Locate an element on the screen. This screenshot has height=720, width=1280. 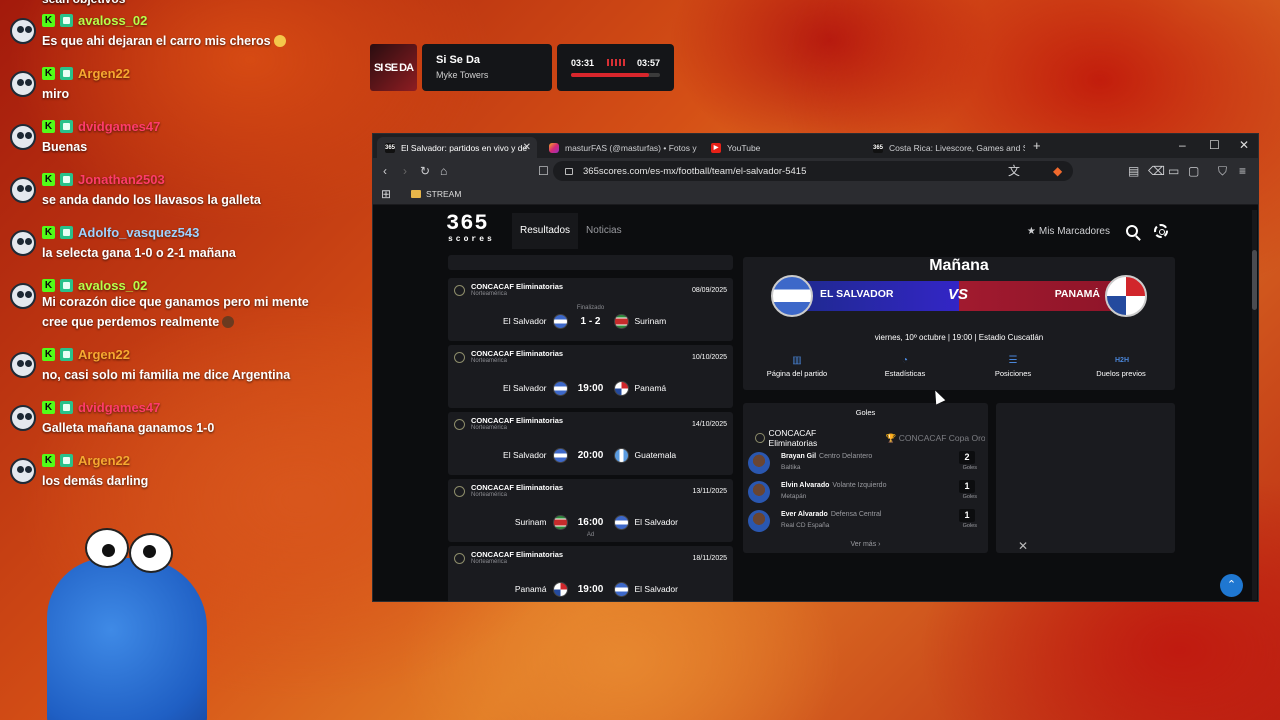
vpn-icon: ⛉ is located at coordinates (1222, 171).